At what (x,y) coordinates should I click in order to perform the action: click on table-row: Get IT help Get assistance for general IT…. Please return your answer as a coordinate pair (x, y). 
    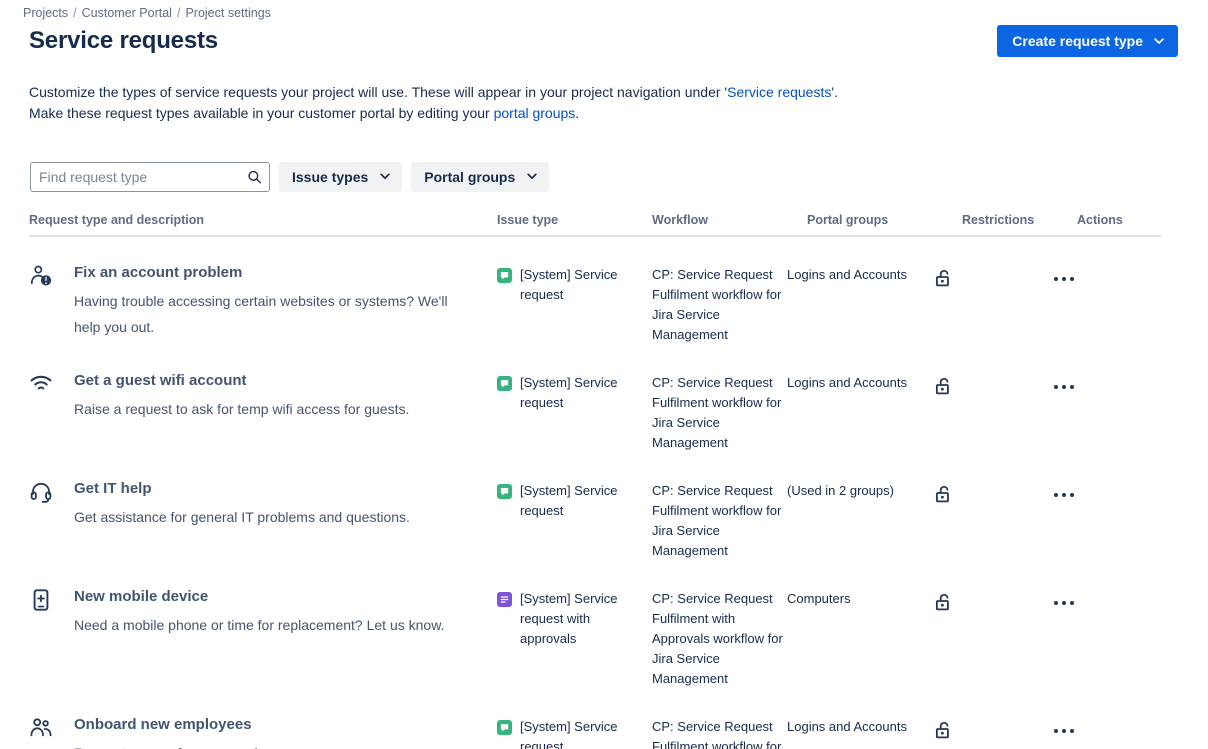
    Looking at the image, I should click on (595, 507).